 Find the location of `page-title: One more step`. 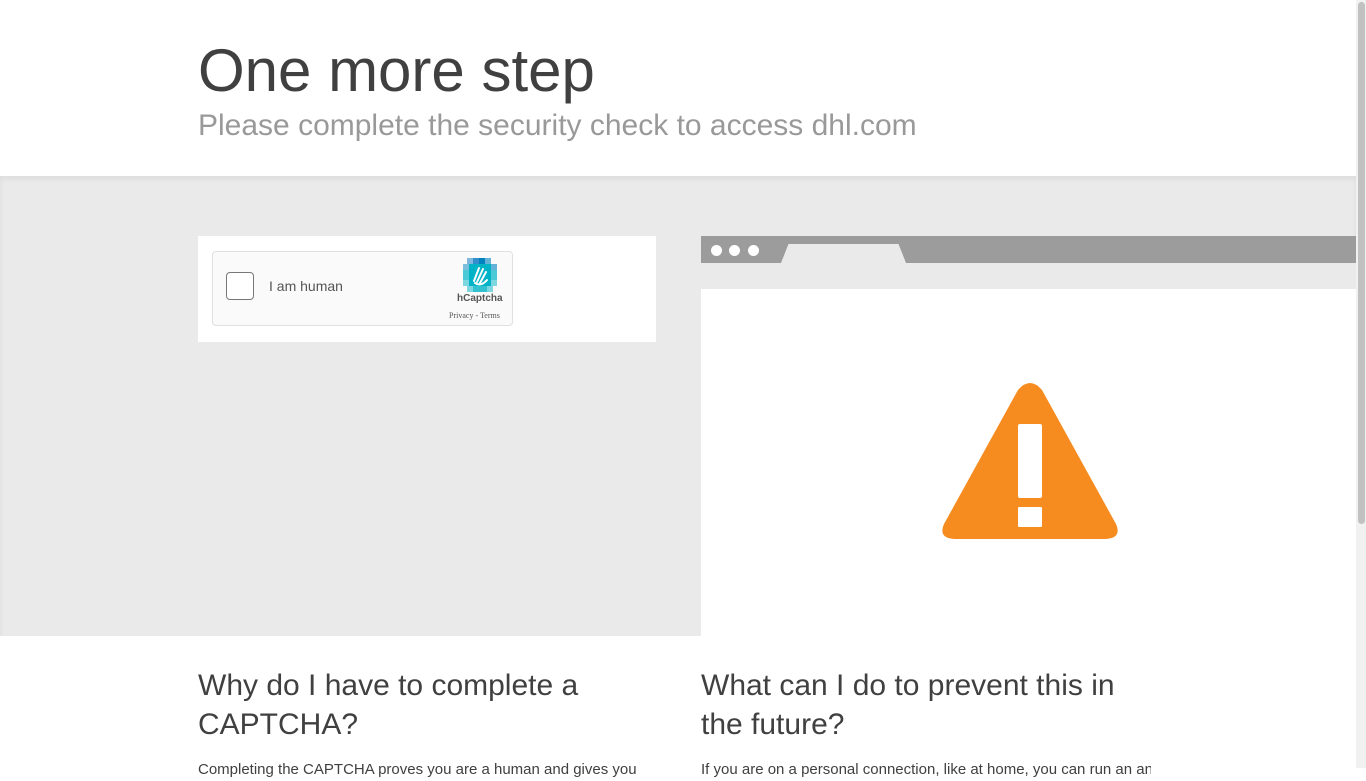

page-title: One more step is located at coordinates (396, 70).